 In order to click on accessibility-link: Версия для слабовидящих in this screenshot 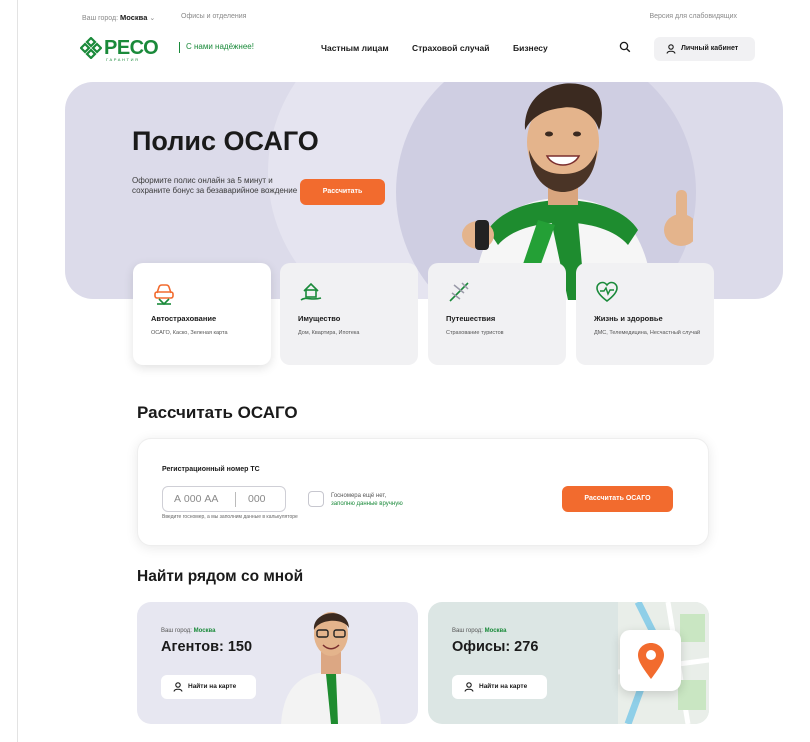, I will do `click(693, 16)`.